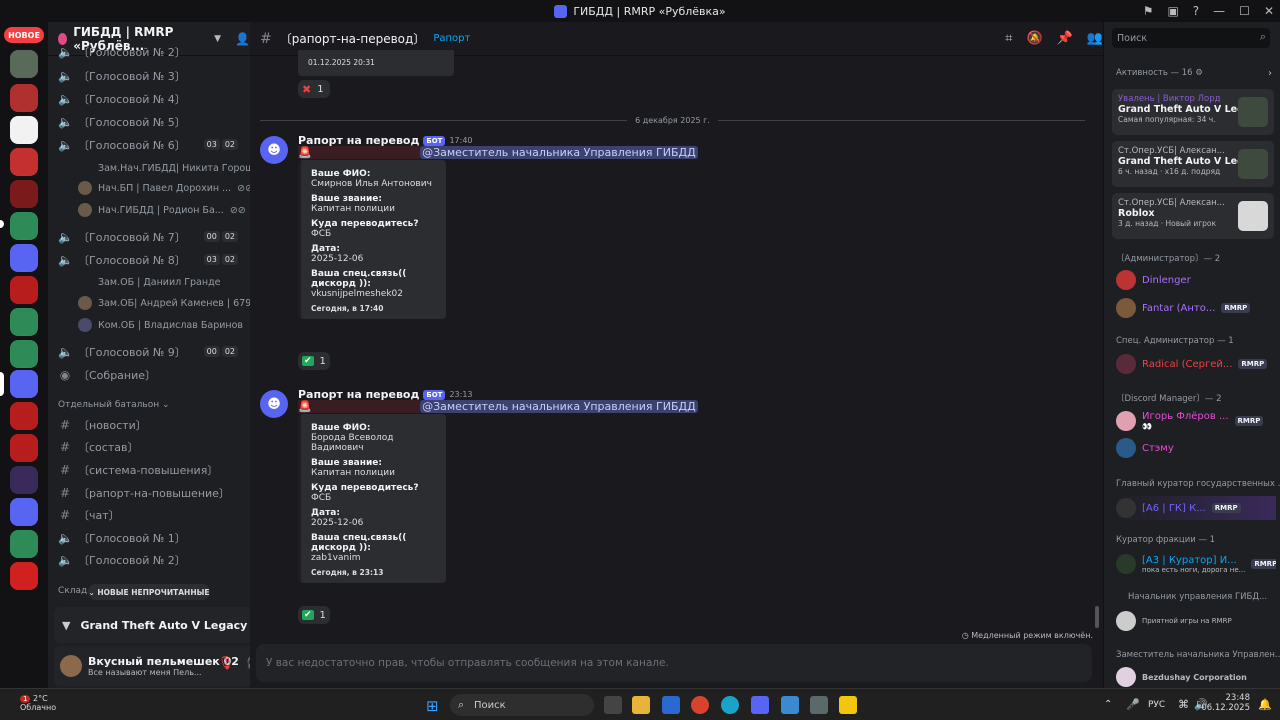  I want to click on voice-channel: 🔈 〔Голосовой № 7〕, so click(122, 237).